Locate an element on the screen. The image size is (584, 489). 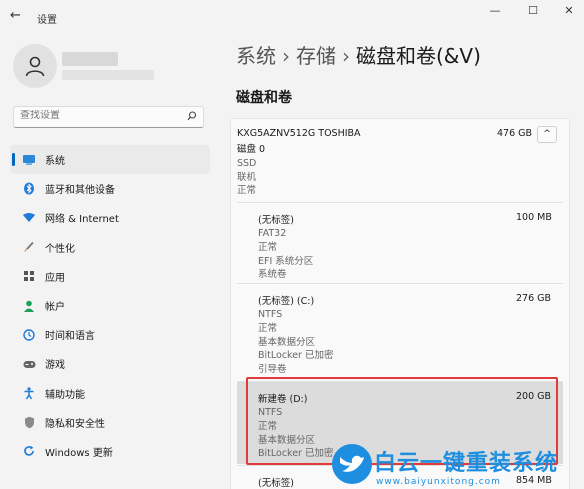
blurred-username is located at coordinates (90, 59).